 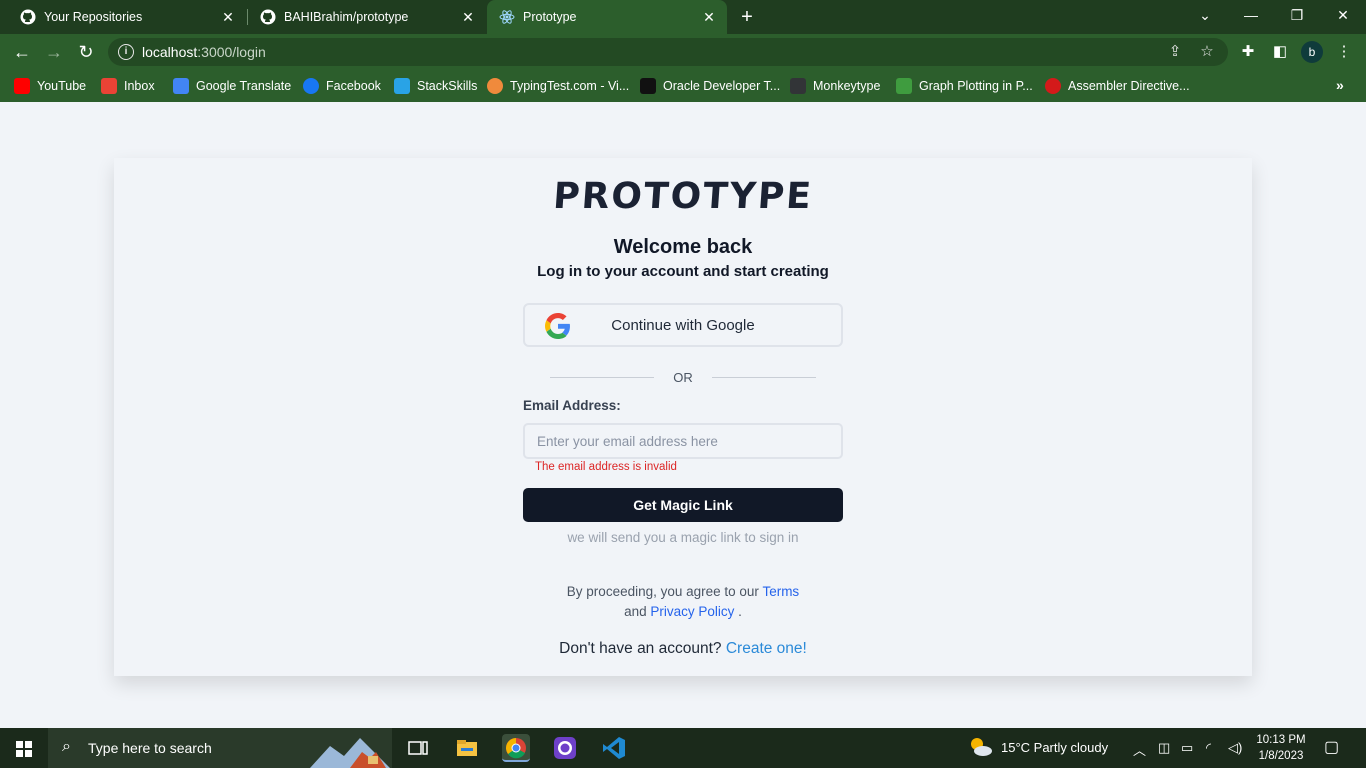 I want to click on tab-bahibrahim-prototype: BAHIBrahim/prototype ✕, so click(x=367, y=17).